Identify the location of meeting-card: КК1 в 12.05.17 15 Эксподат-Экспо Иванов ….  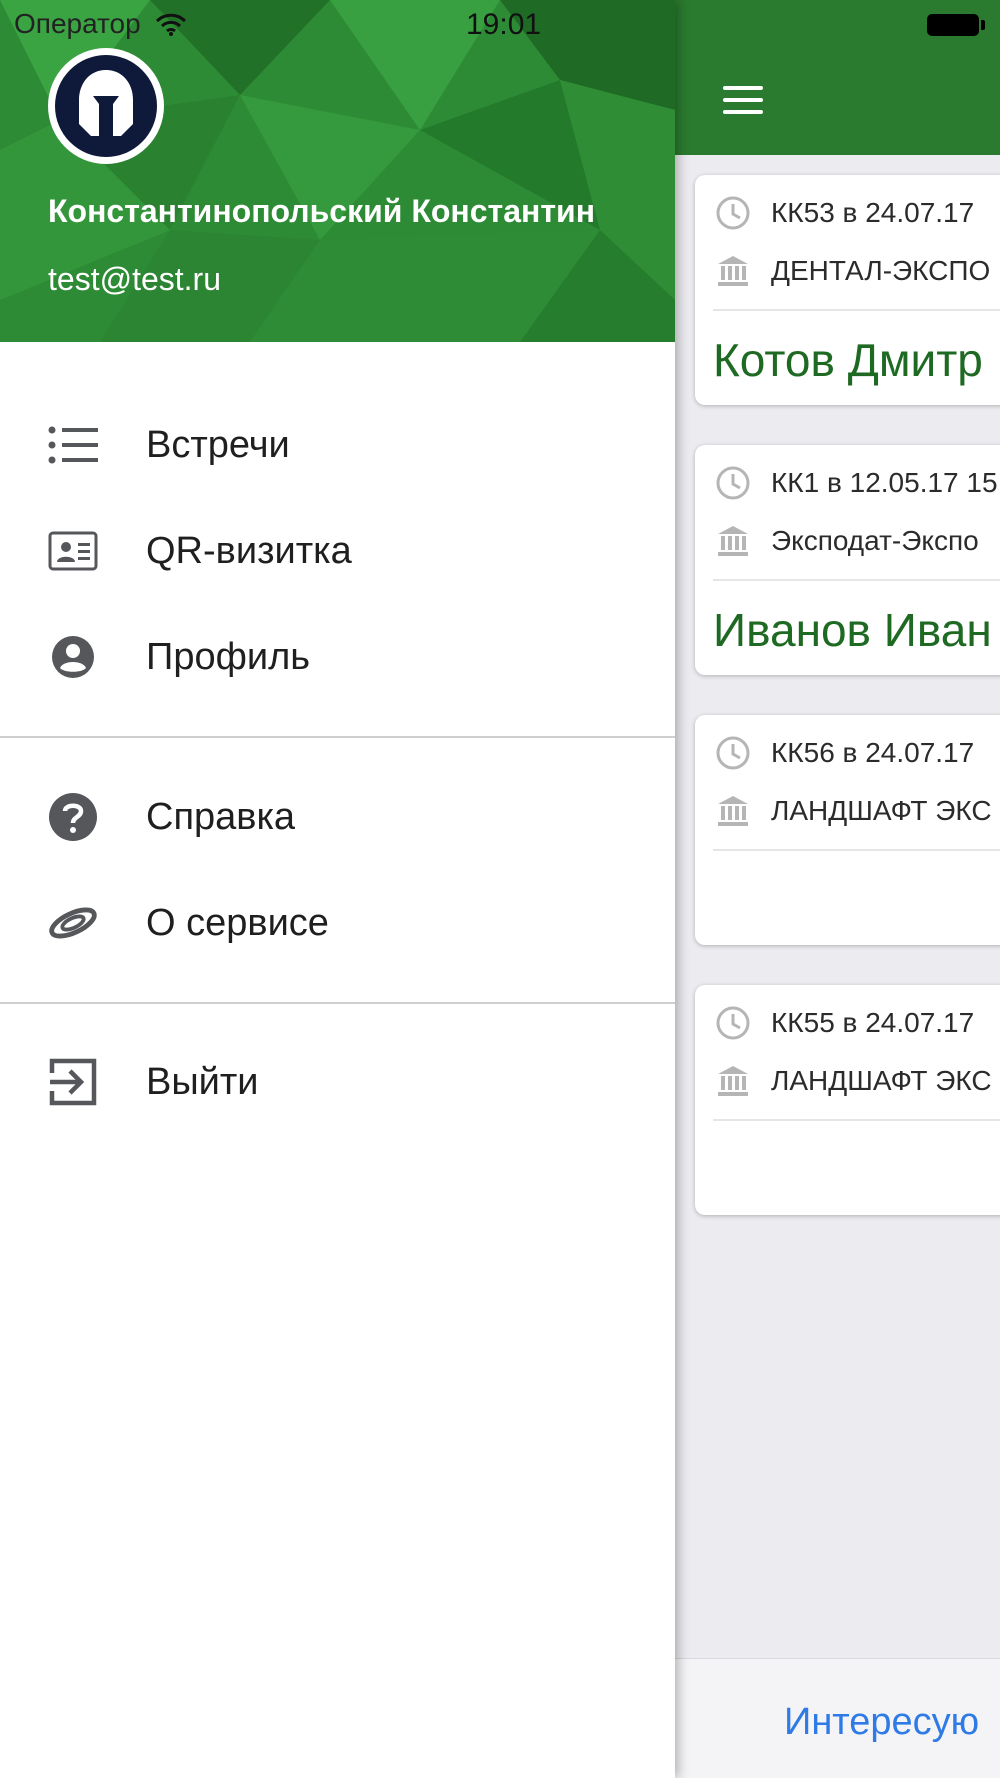
(847, 560).